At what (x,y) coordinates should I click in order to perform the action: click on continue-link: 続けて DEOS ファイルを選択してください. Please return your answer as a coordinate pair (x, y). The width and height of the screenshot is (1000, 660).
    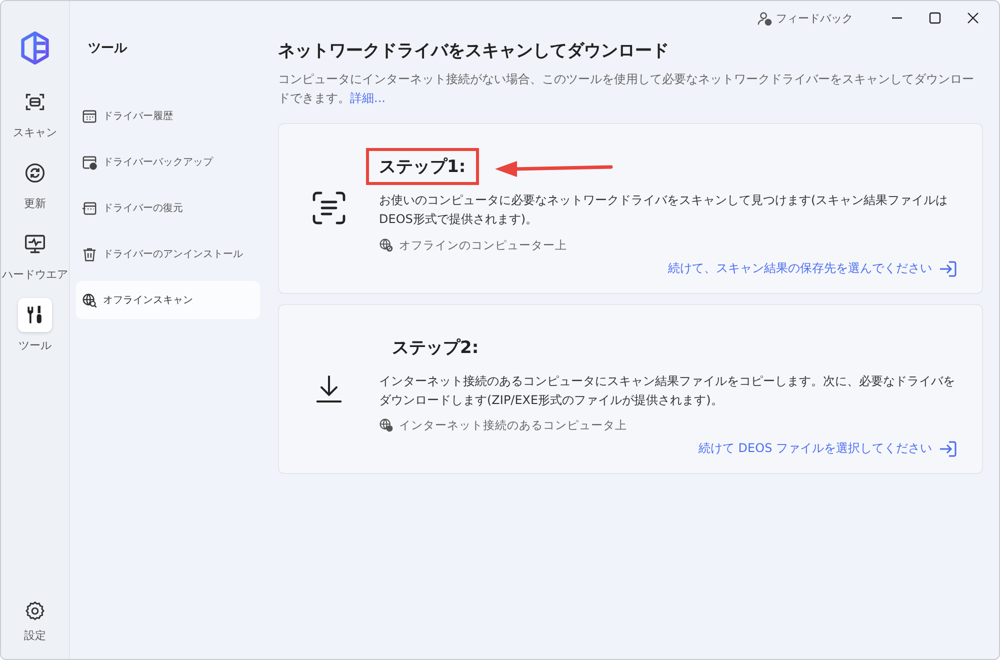
    Looking at the image, I should click on (828, 448).